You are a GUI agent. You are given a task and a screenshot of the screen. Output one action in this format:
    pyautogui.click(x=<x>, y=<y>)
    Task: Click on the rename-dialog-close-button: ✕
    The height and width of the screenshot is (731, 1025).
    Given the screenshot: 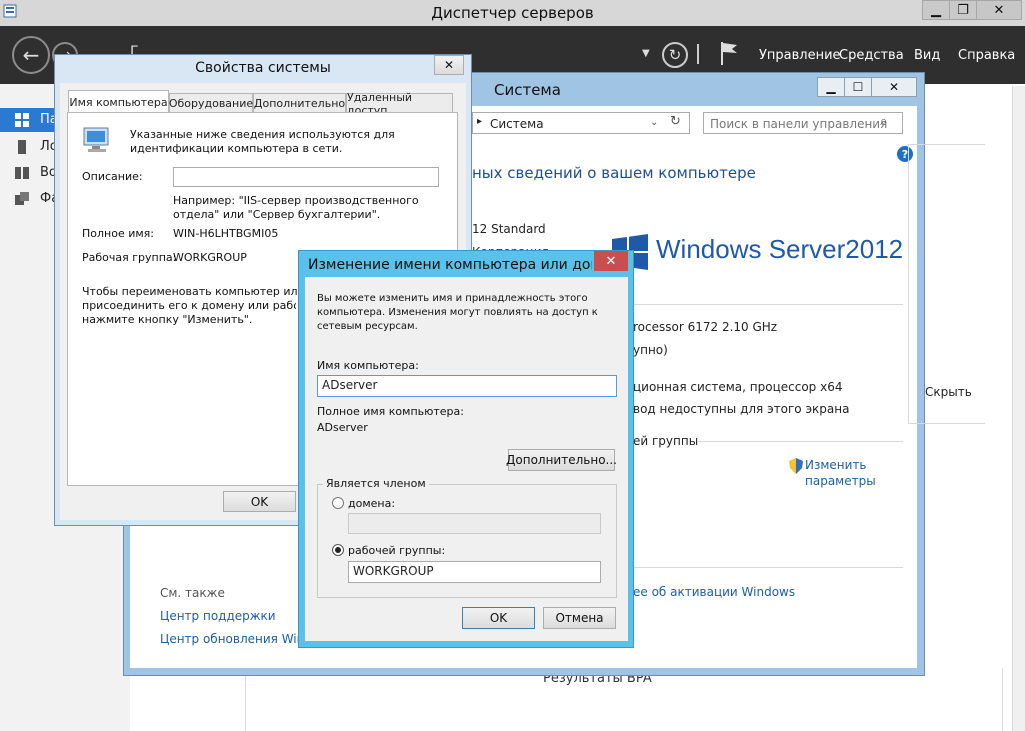 What is the action you would take?
    pyautogui.click(x=611, y=261)
    